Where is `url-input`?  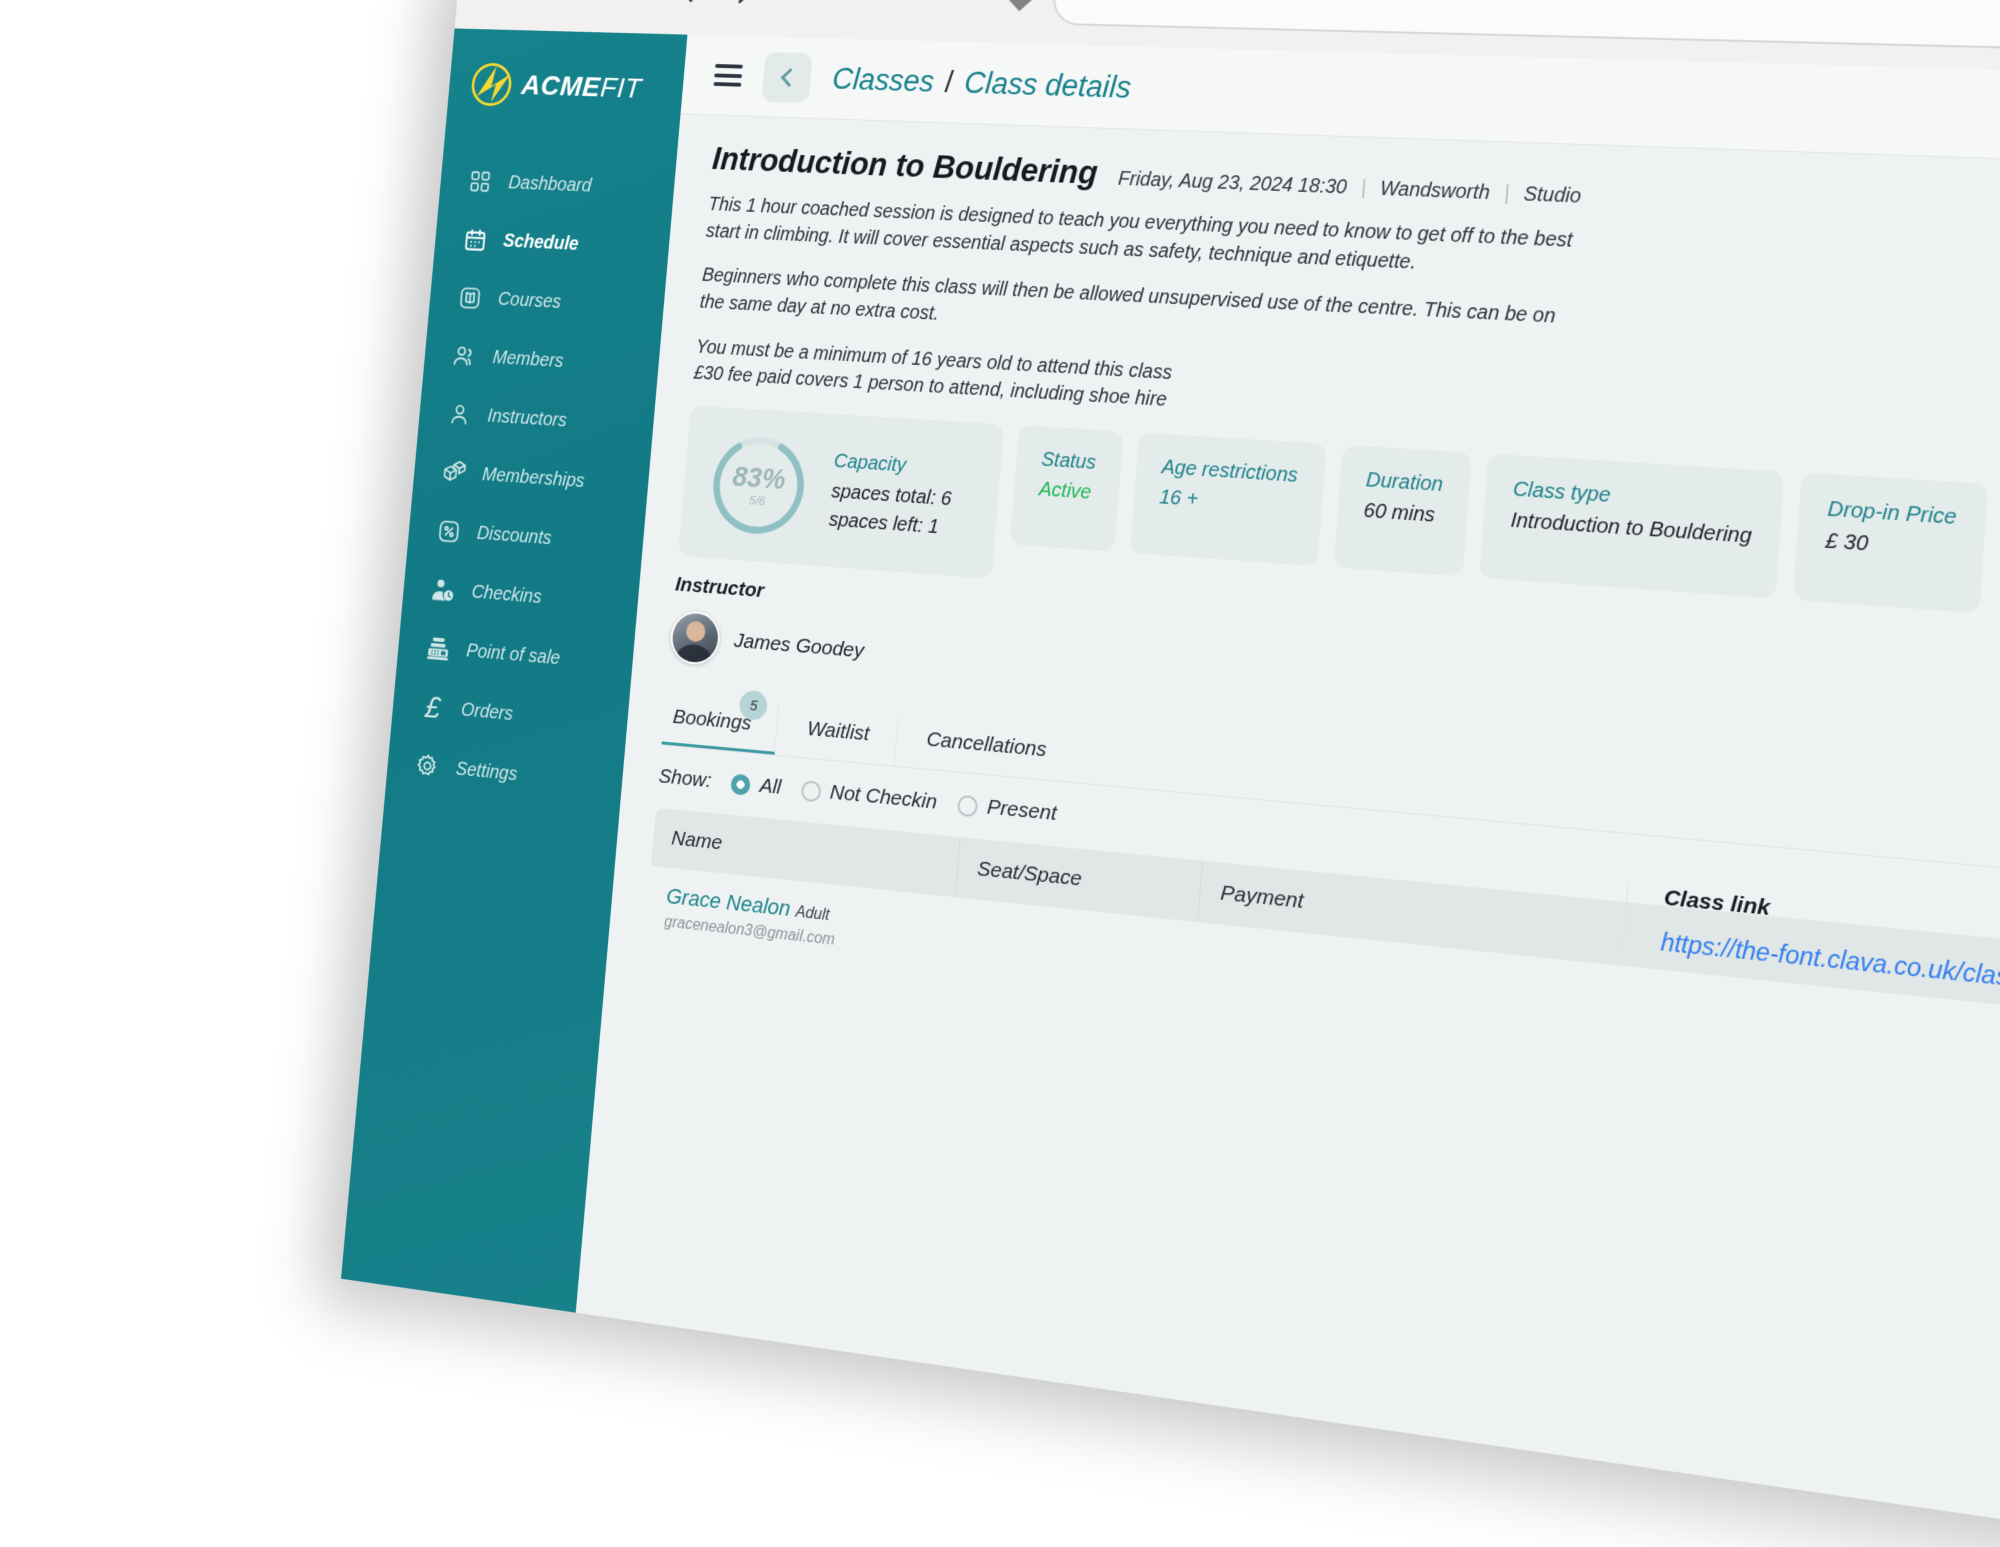
url-input is located at coordinates (1525, 27).